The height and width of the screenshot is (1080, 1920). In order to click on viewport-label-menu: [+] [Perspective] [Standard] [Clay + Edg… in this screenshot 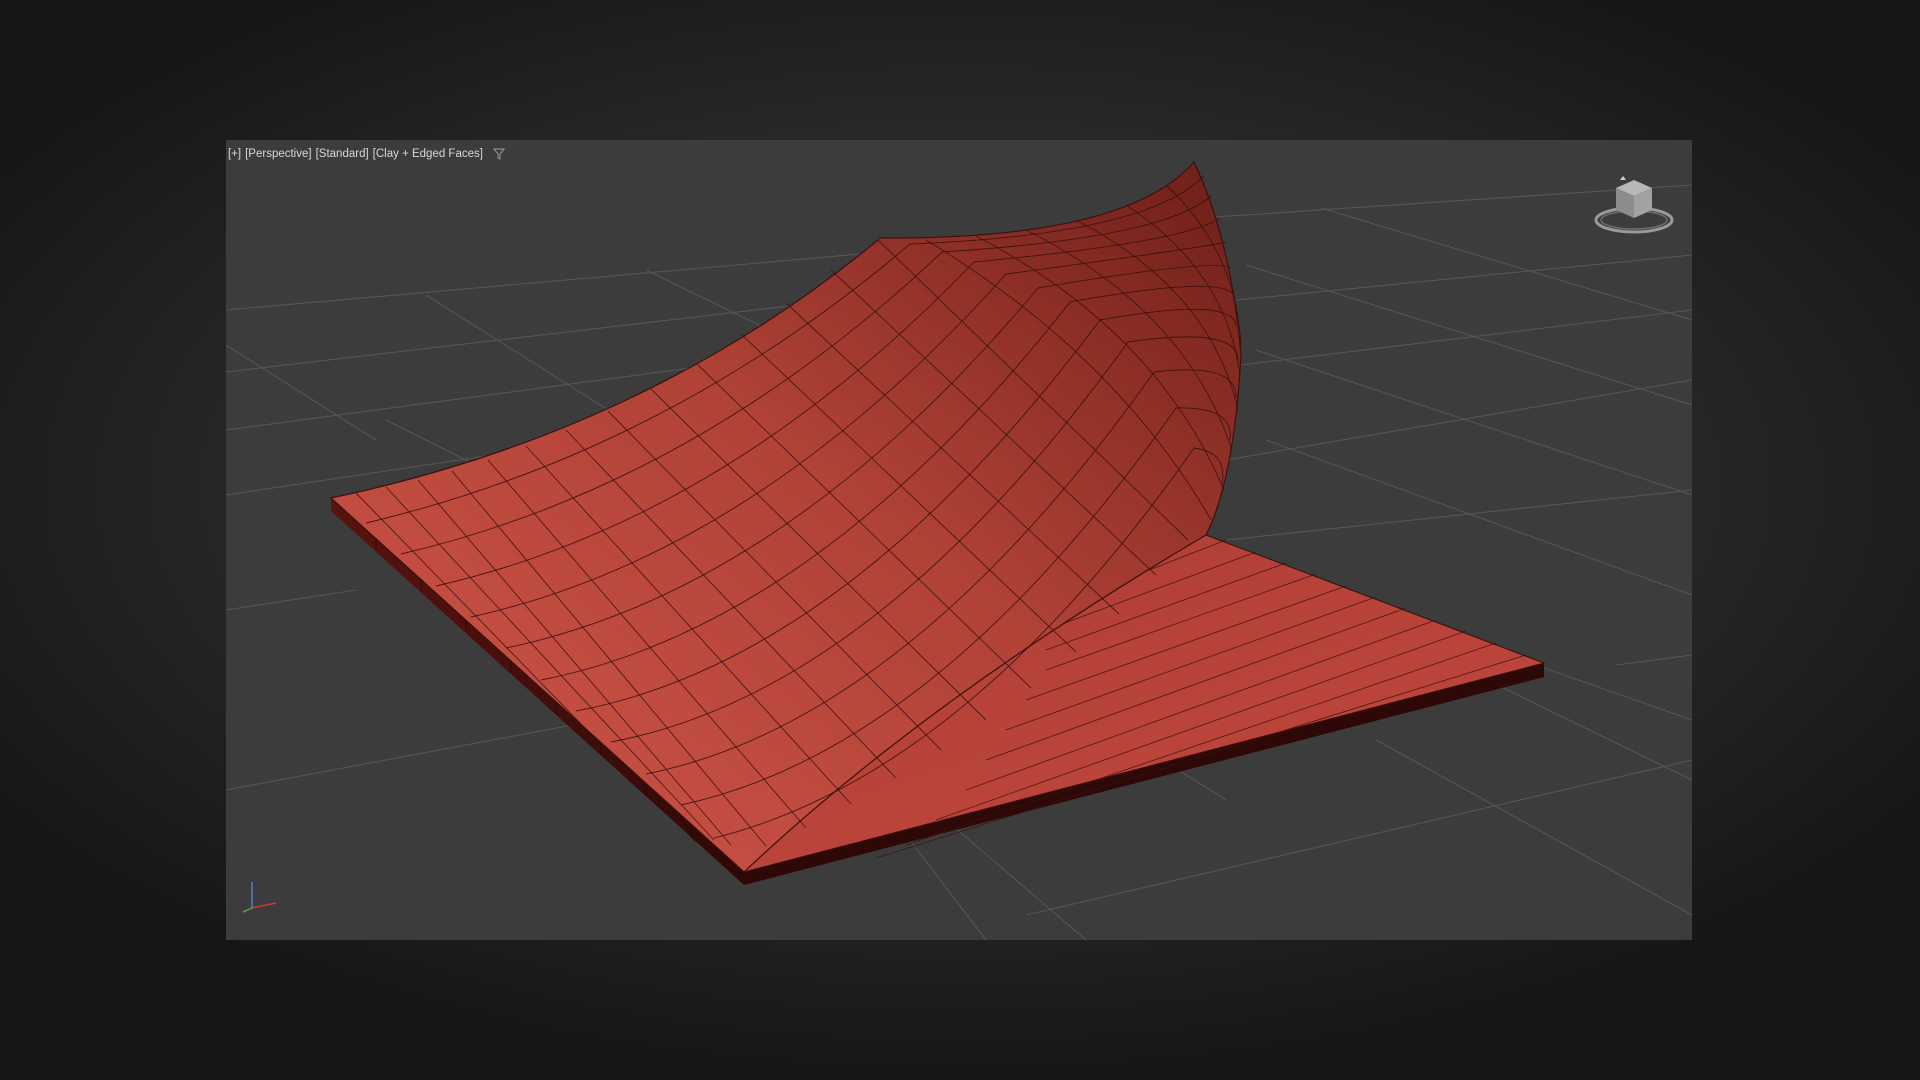, I will do `click(366, 154)`.